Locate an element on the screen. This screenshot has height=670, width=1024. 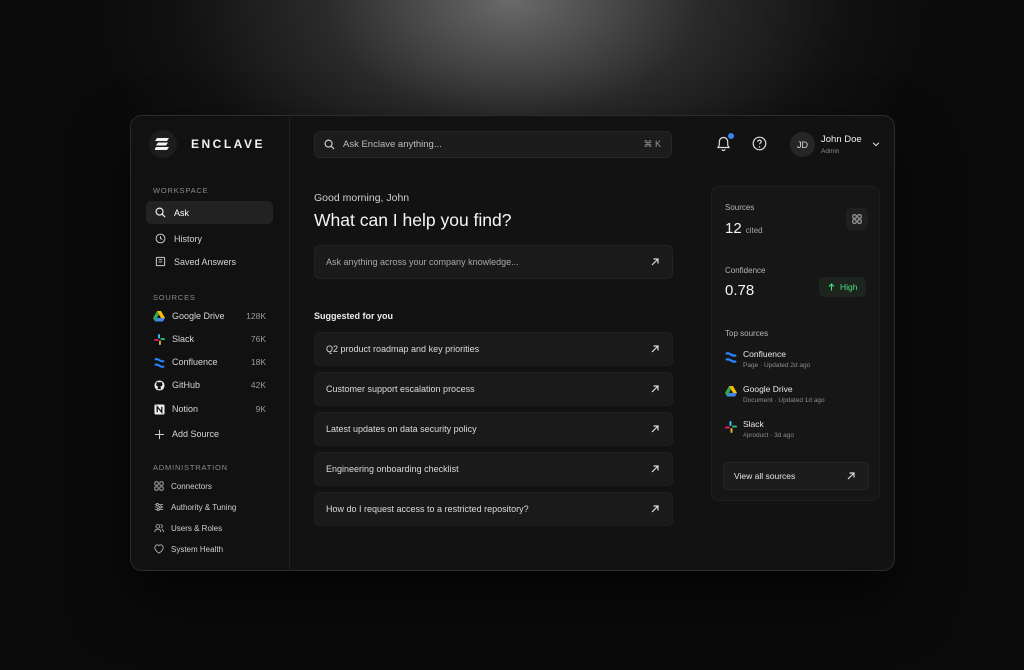
sidebar-item-confluence: Confluence 18K is located at coordinates (209, 362).